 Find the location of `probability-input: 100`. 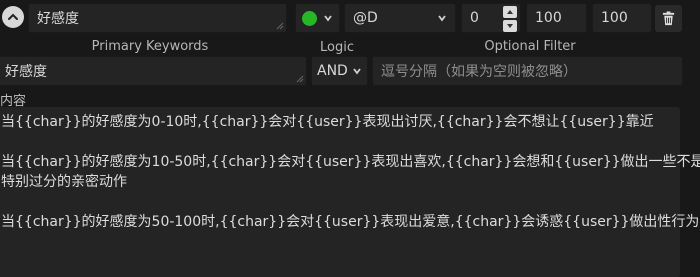

probability-input: 100 is located at coordinates (622, 18).